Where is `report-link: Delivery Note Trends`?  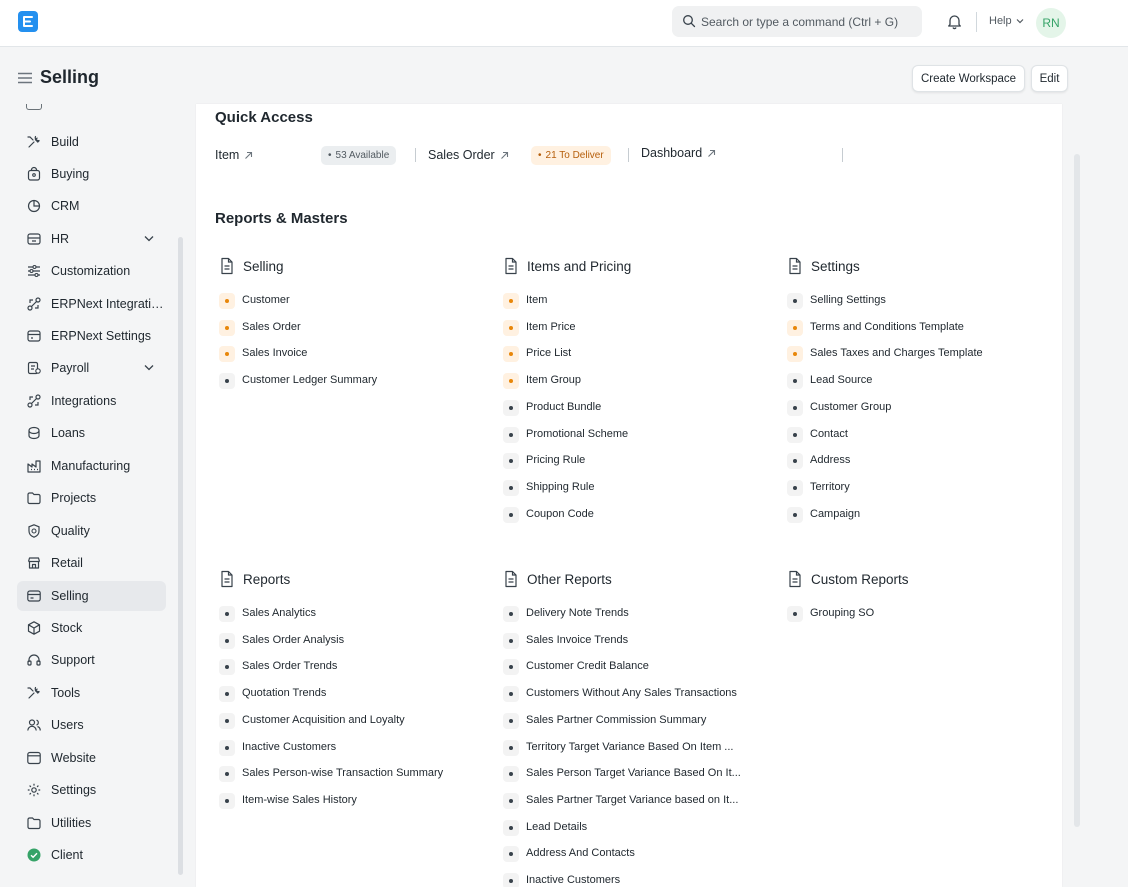
report-link: Delivery Note Trends is located at coordinates (633, 614).